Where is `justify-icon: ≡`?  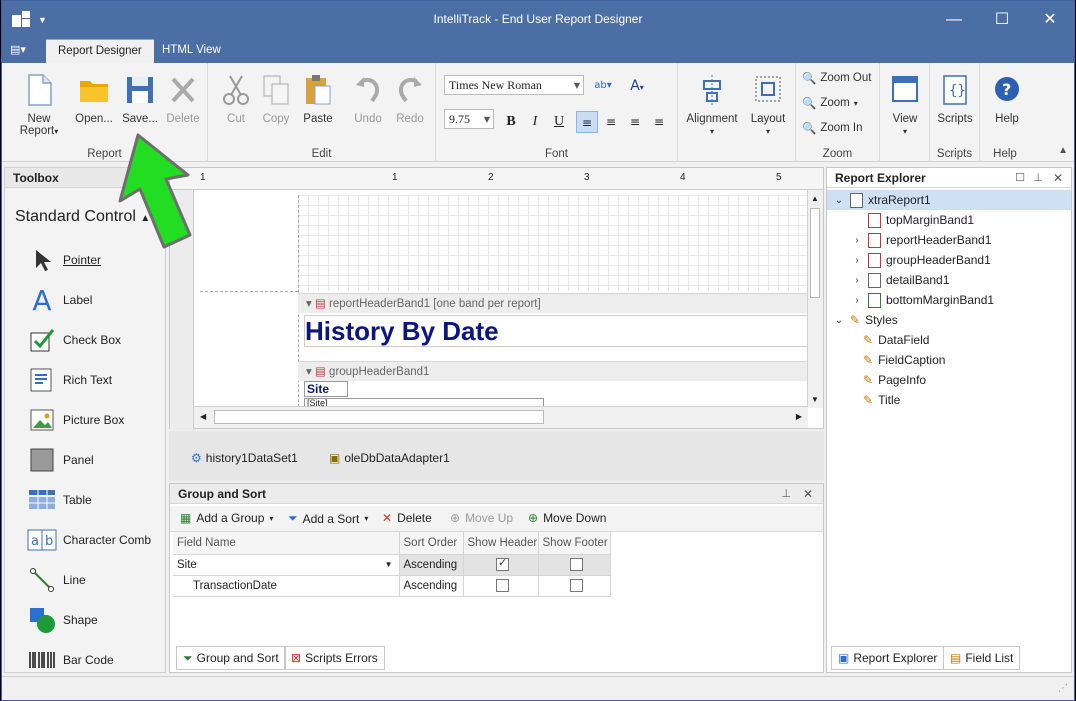
justify-icon: ≡ is located at coordinates (659, 122).